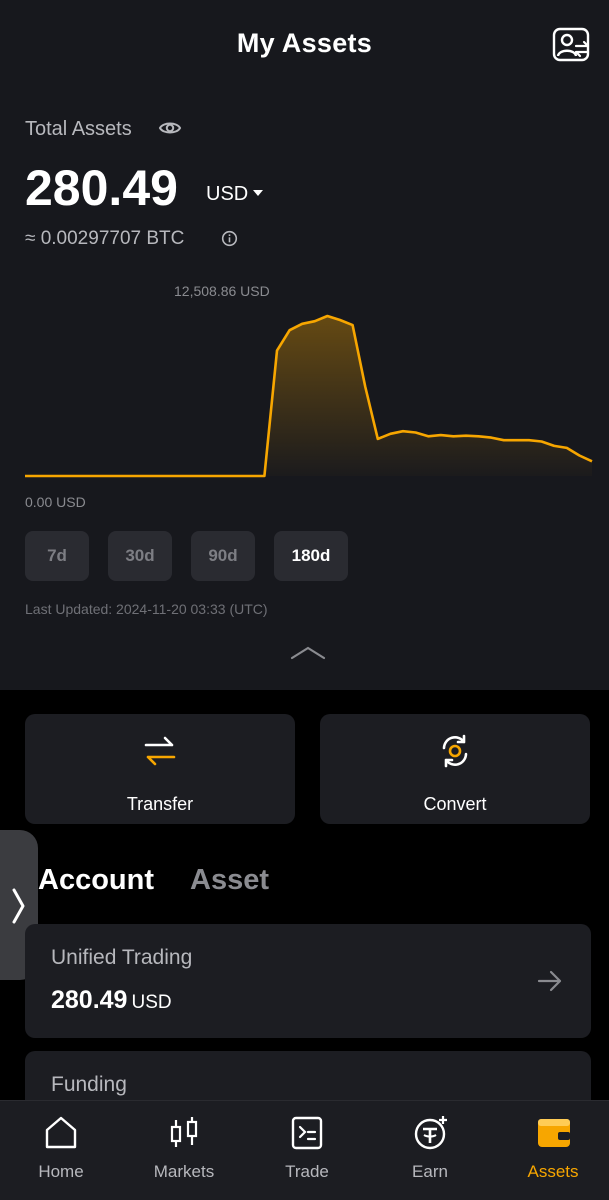 The height and width of the screenshot is (1200, 609). Describe the element at coordinates (184, 1150) in the screenshot. I see `nav-markets: Markets` at that location.